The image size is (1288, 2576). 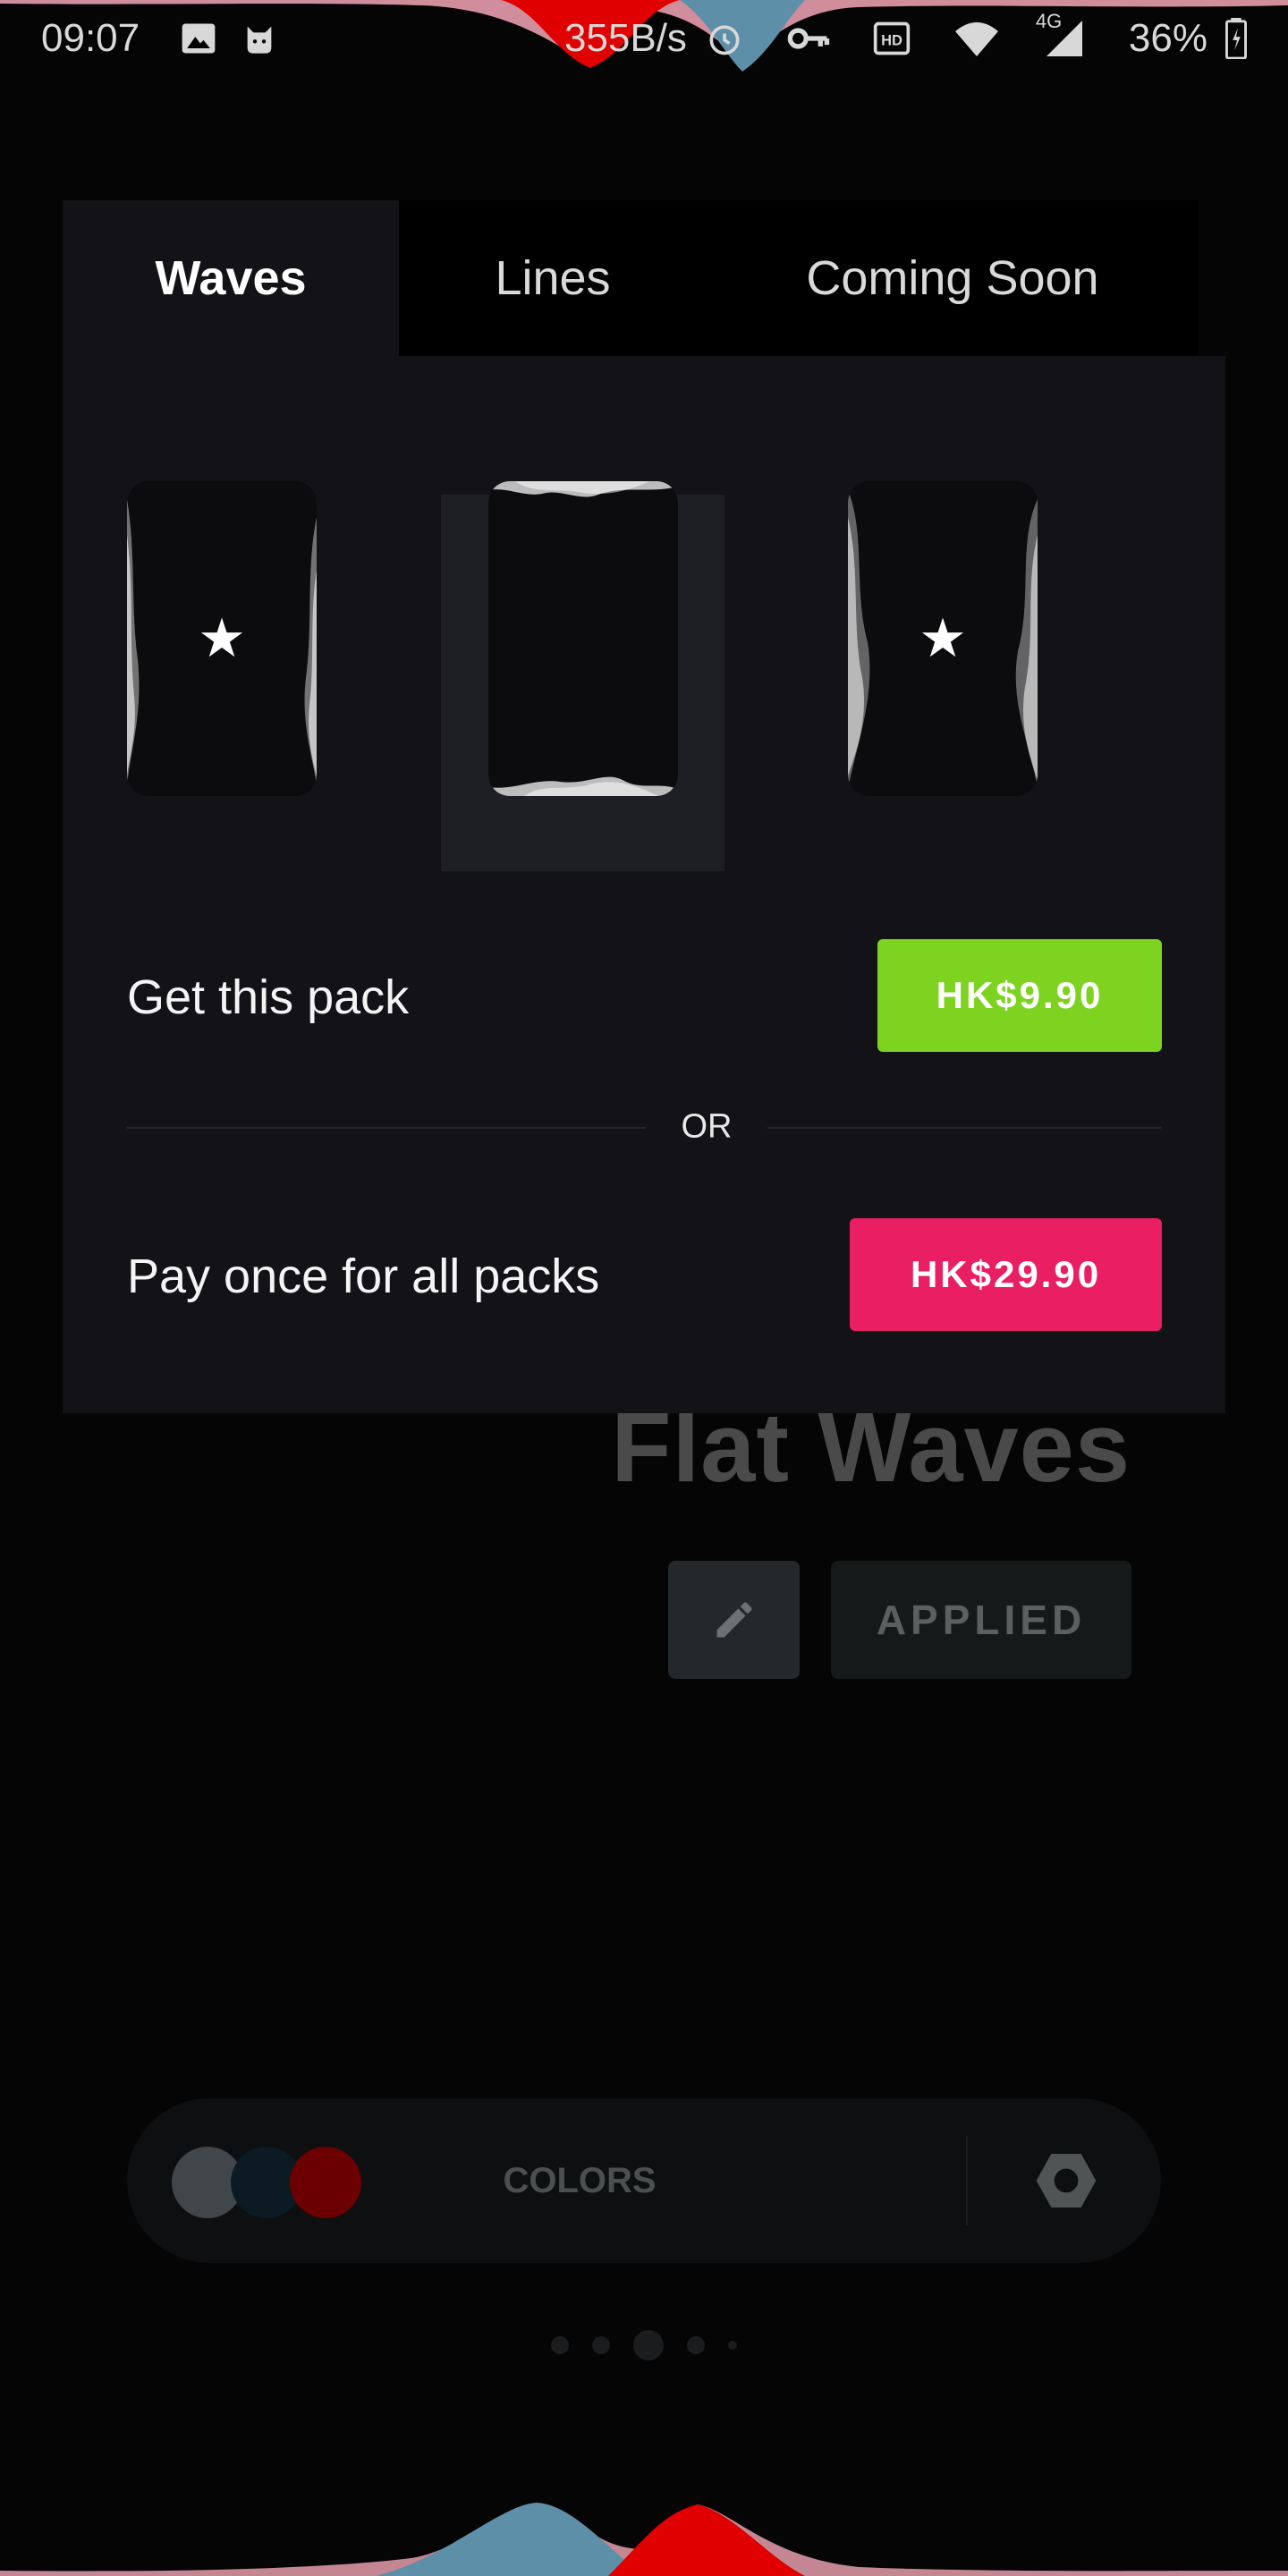 I want to click on alarm-icon, so click(x=724, y=38).